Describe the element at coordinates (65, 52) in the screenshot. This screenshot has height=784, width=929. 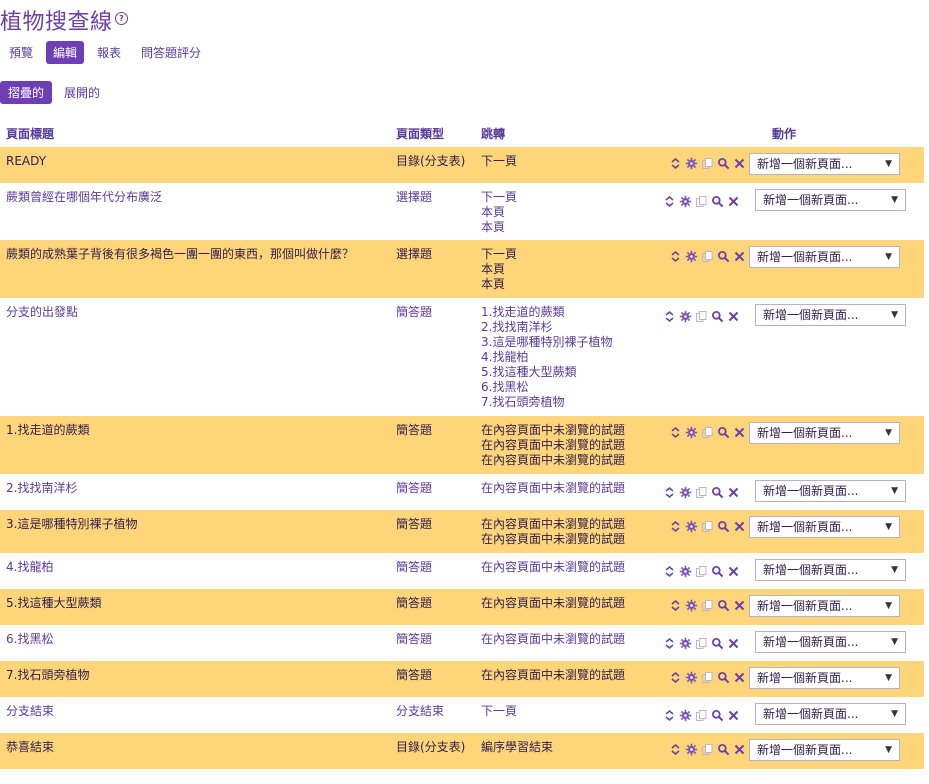
I see `tab-1: 編輯` at that location.